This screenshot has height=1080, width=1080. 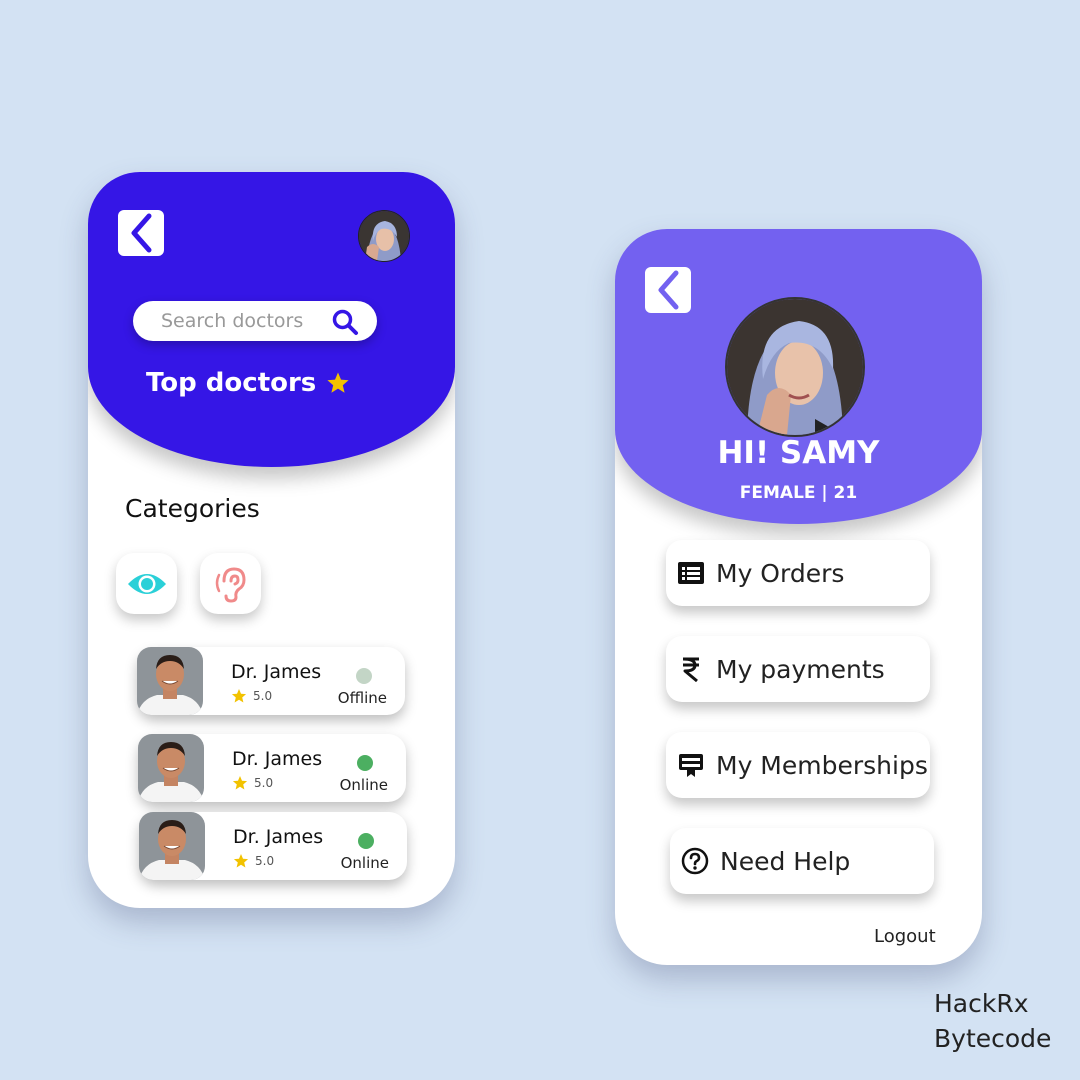 I want to click on menu-label: My payments, so click(x=800, y=669).